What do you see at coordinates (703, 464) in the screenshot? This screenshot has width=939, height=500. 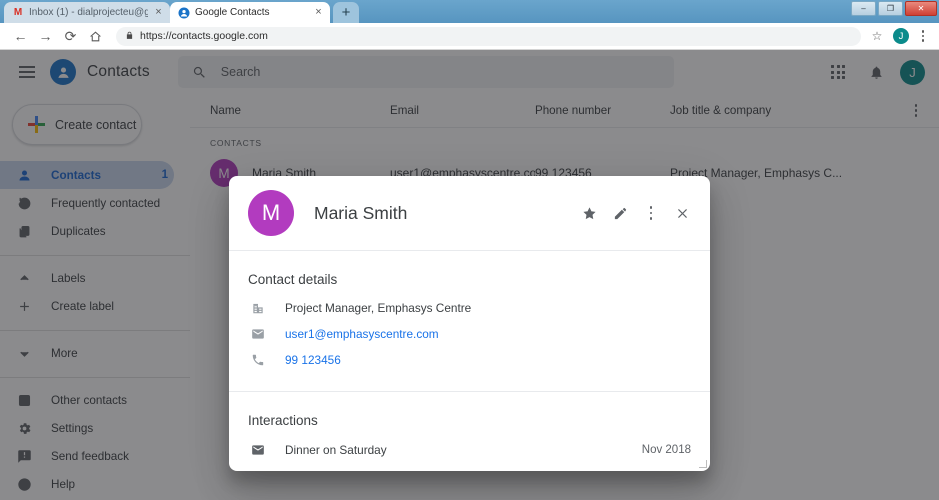 I see `dialog-resize-handle` at bounding box center [703, 464].